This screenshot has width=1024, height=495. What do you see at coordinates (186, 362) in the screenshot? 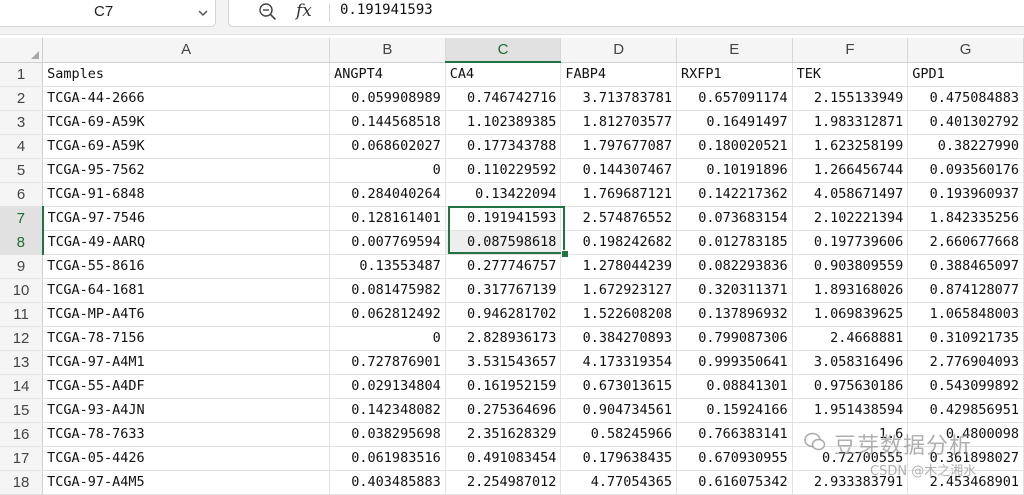
I see `cell-a13: TCGA-97-A4M1` at bounding box center [186, 362].